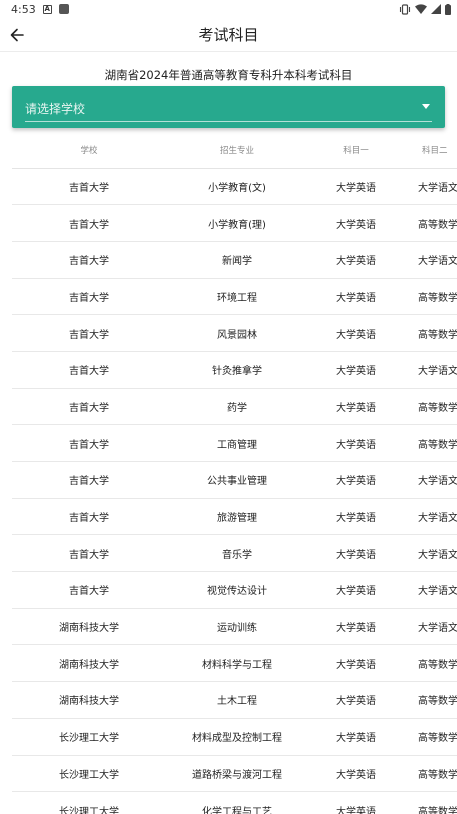  I want to click on table-row: 吉首大学 新闻学 大学英语 大学语文, so click(234, 260).